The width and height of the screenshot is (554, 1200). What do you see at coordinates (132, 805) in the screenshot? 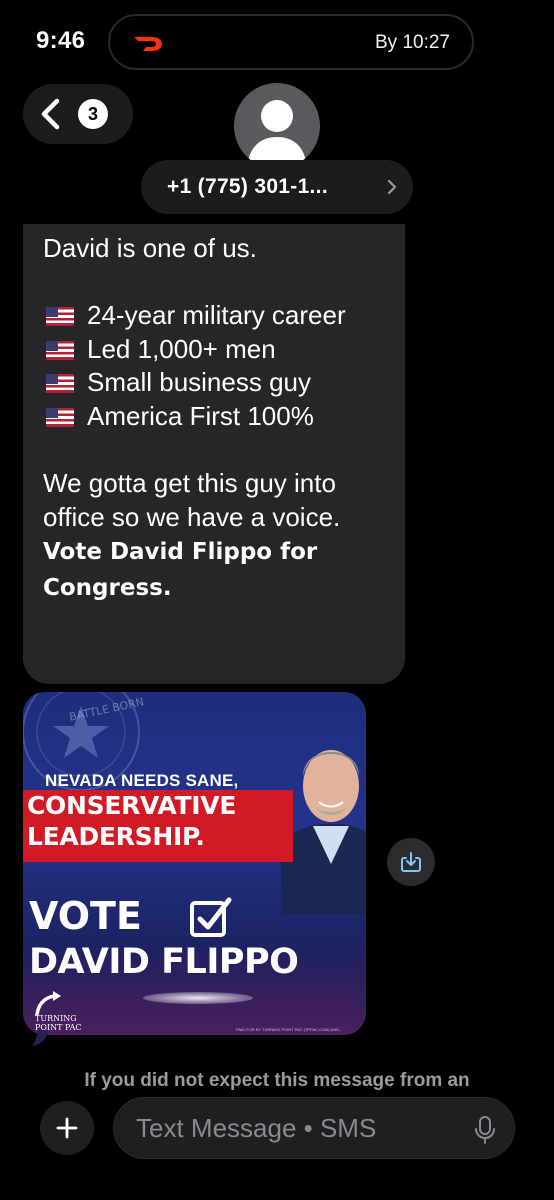
I see `ad-headline-line1: CONSERVATIVE` at bounding box center [132, 805].